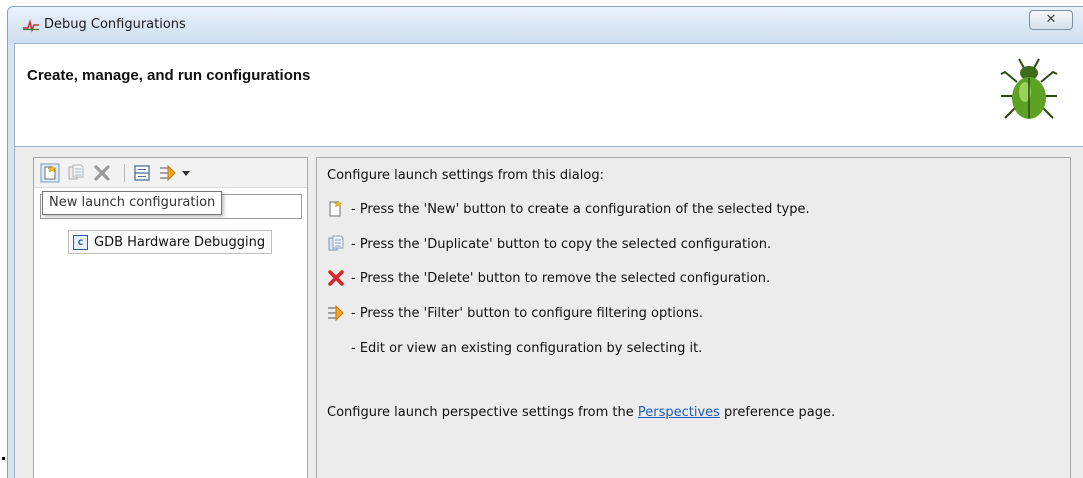  I want to click on filter-icon, so click(336, 313).